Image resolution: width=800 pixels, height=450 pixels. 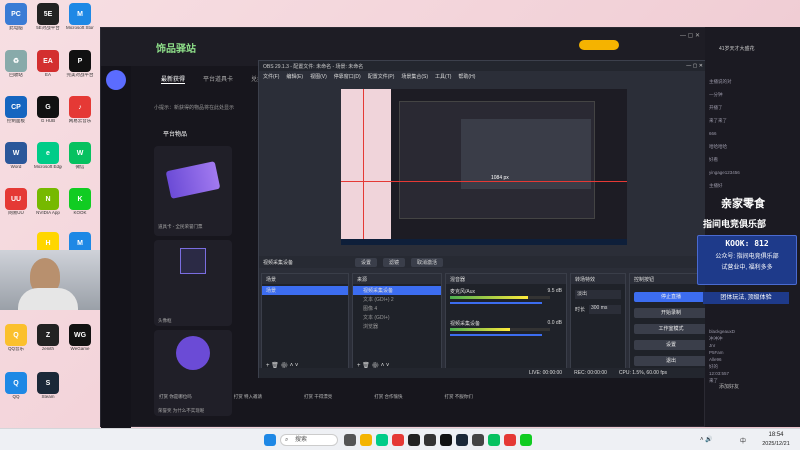 I want to click on desktop-icon: ♪ 网易云音乐, so click(x=80, y=110).